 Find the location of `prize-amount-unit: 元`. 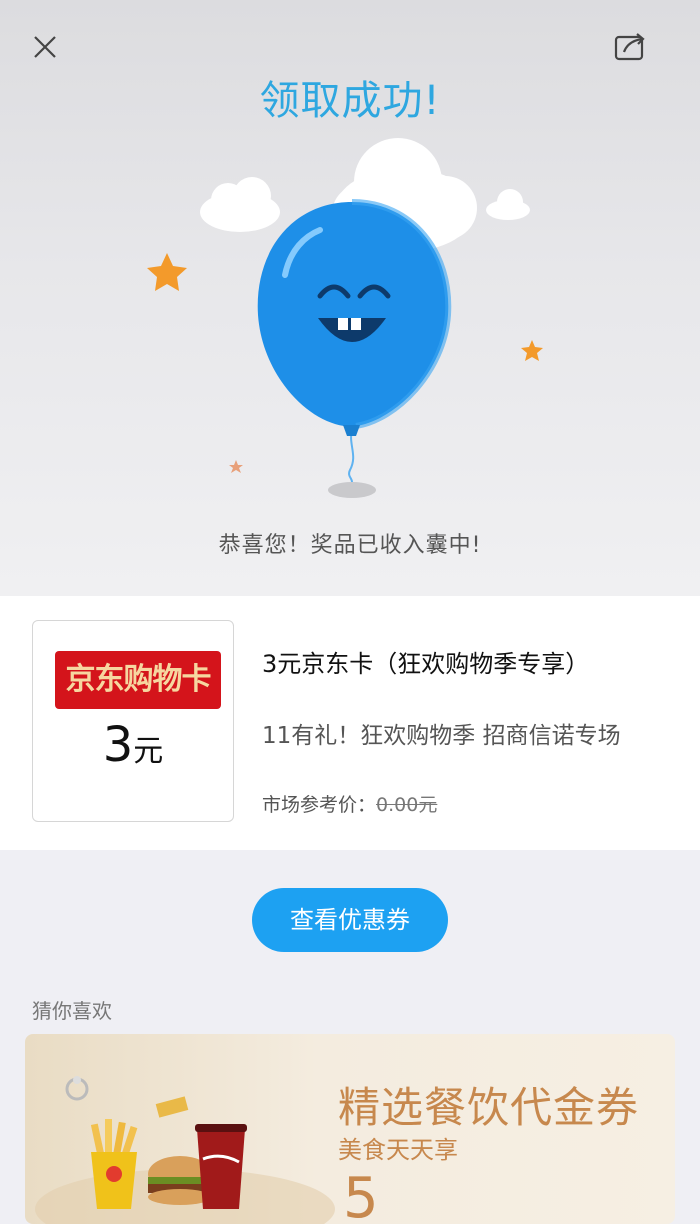

prize-amount-unit: 元 is located at coordinates (148, 751).